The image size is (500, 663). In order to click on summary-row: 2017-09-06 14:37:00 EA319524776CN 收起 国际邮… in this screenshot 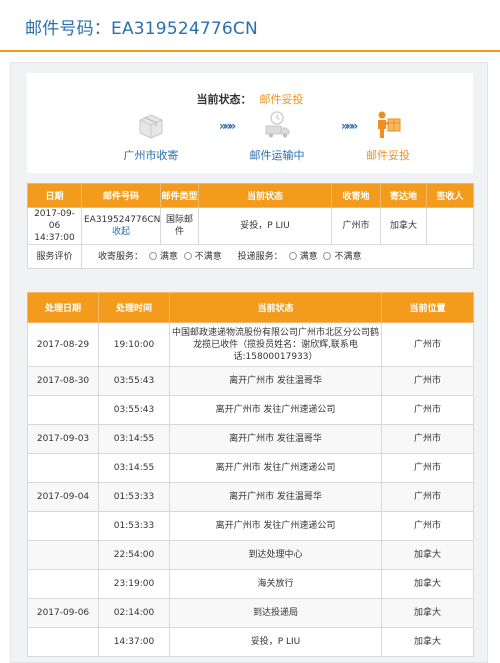, I will do `click(250, 226)`.